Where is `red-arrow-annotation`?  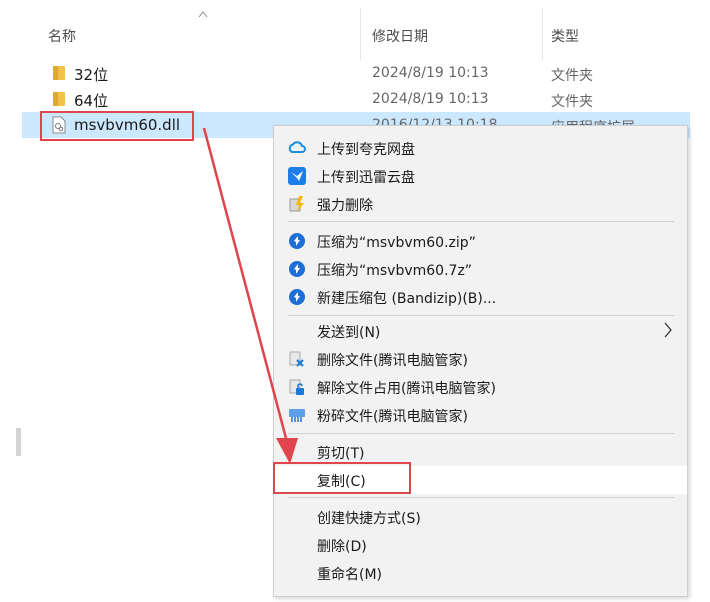
red-arrow-annotation is located at coordinates (250, 295).